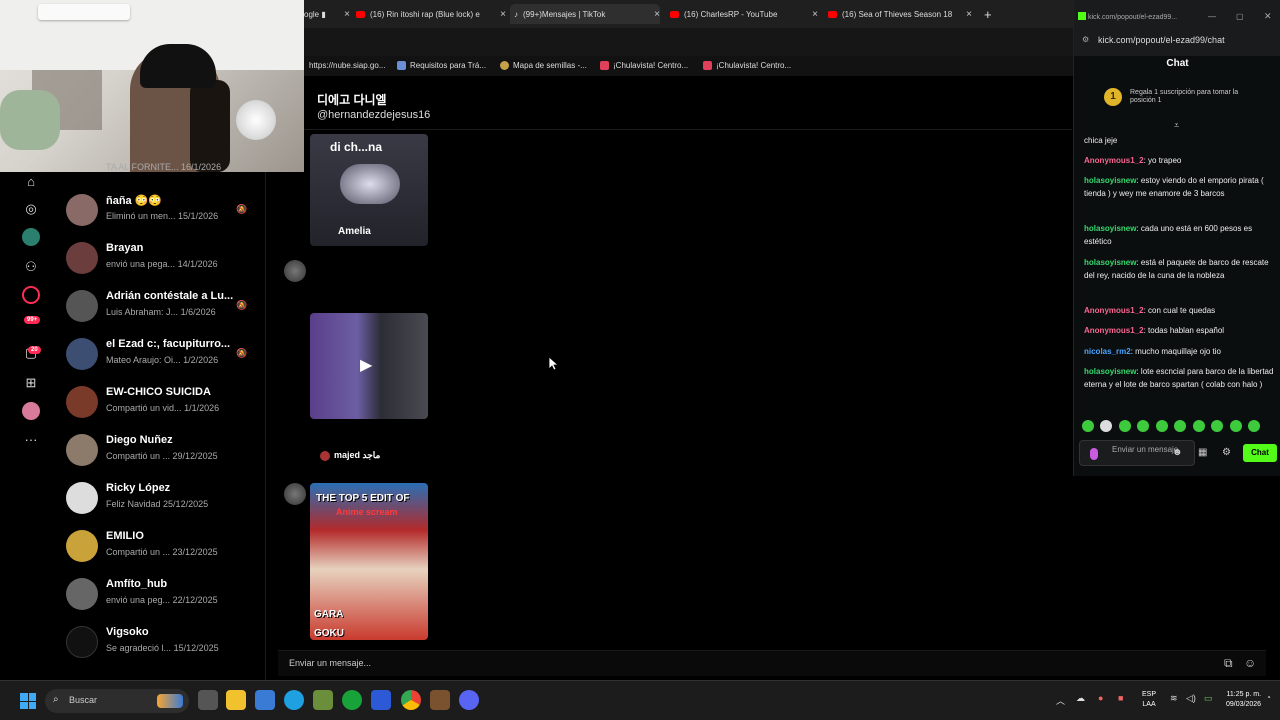 The height and width of the screenshot is (720, 1280). Describe the element at coordinates (352, 700) in the screenshot. I see `xbox-icon` at that location.